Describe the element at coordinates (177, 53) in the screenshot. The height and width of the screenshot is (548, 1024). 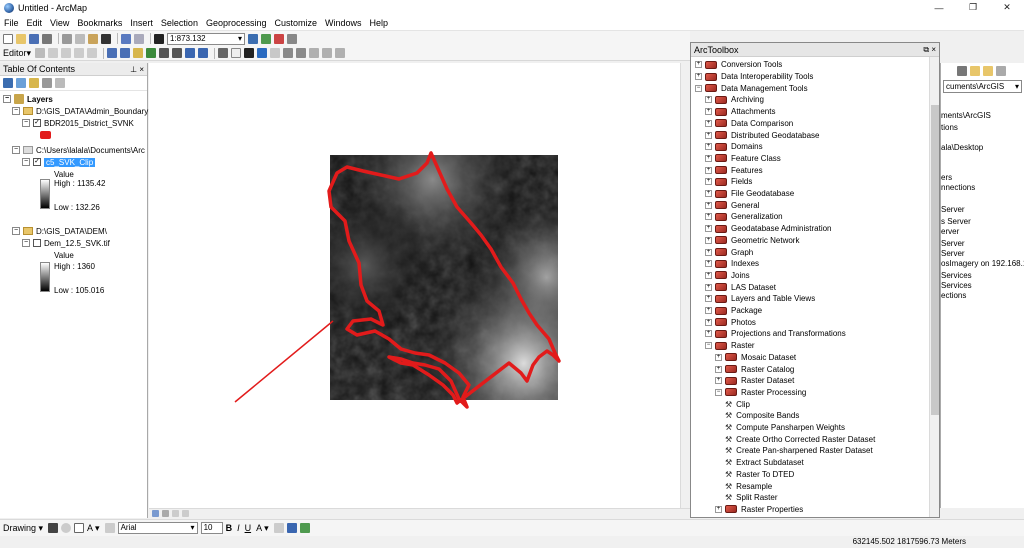
I see `fixed-zoom-out-icon` at that location.